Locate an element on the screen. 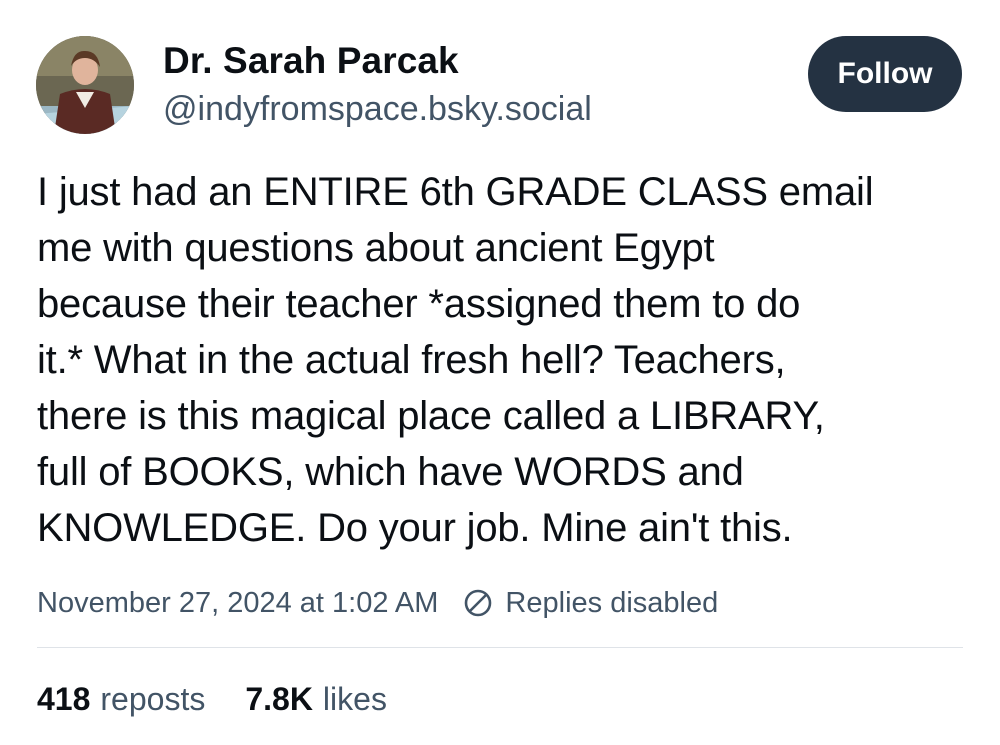 The height and width of the screenshot is (745, 1000). no-entry-icon is located at coordinates (478, 603).